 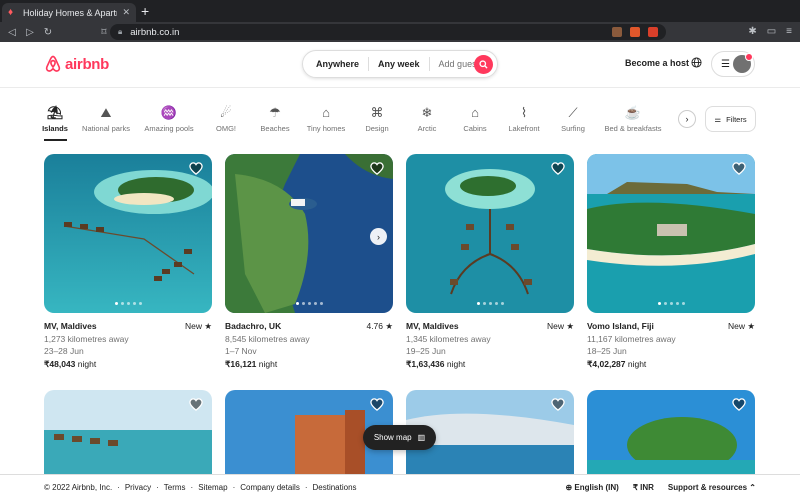 What do you see at coordinates (524, 112) in the screenshot?
I see `lakefront-icon: ⌇` at bounding box center [524, 112].